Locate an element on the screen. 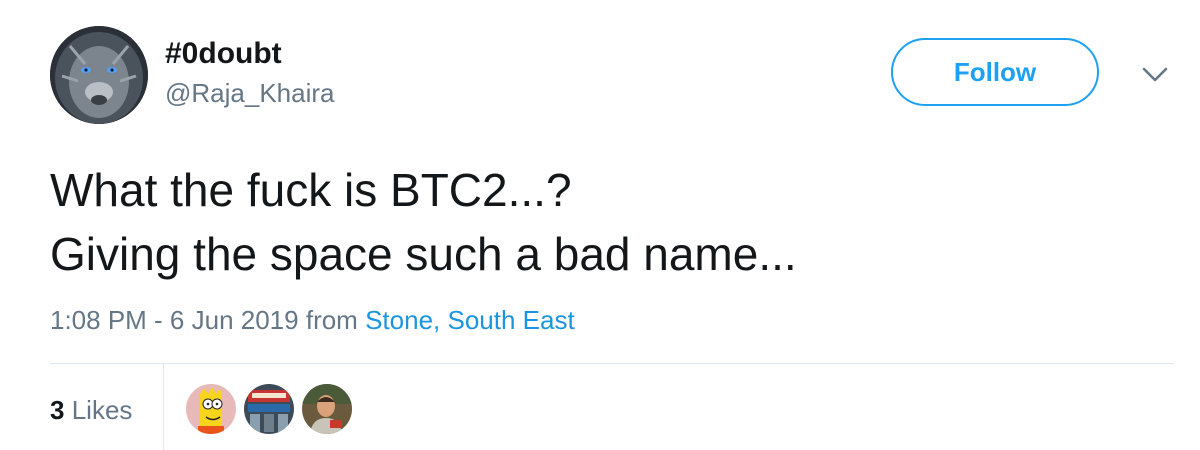 The height and width of the screenshot is (450, 1200). chevron-down-icon is located at coordinates (1155, 74).